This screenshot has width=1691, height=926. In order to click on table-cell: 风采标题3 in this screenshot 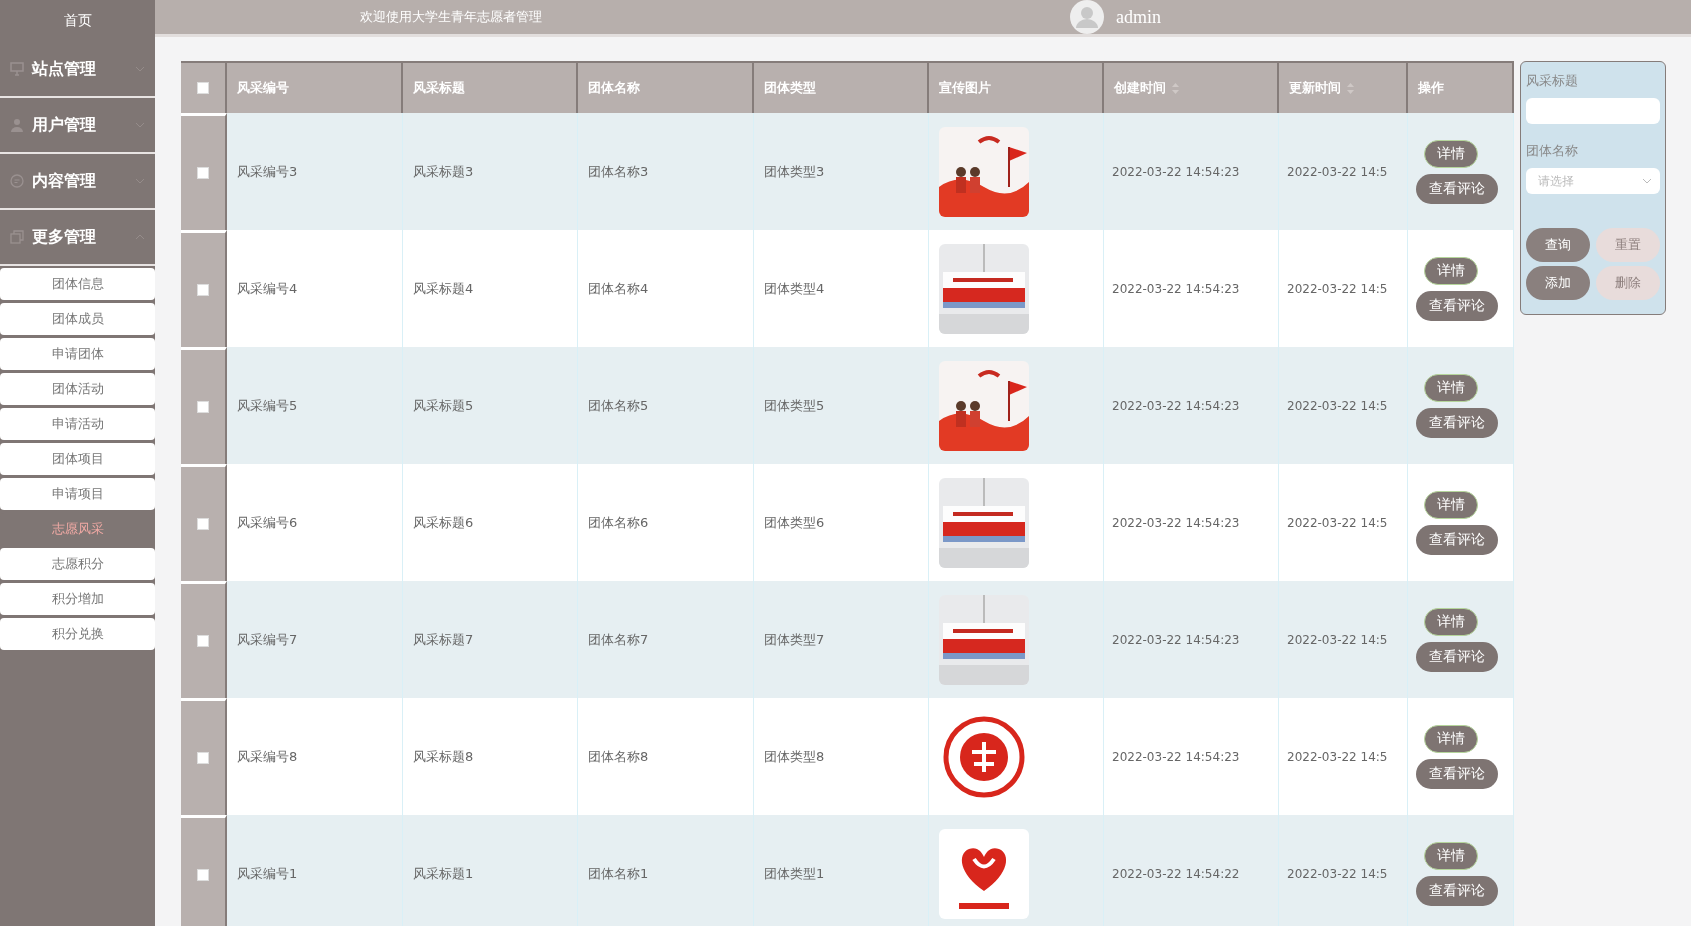, I will do `click(490, 171)`.